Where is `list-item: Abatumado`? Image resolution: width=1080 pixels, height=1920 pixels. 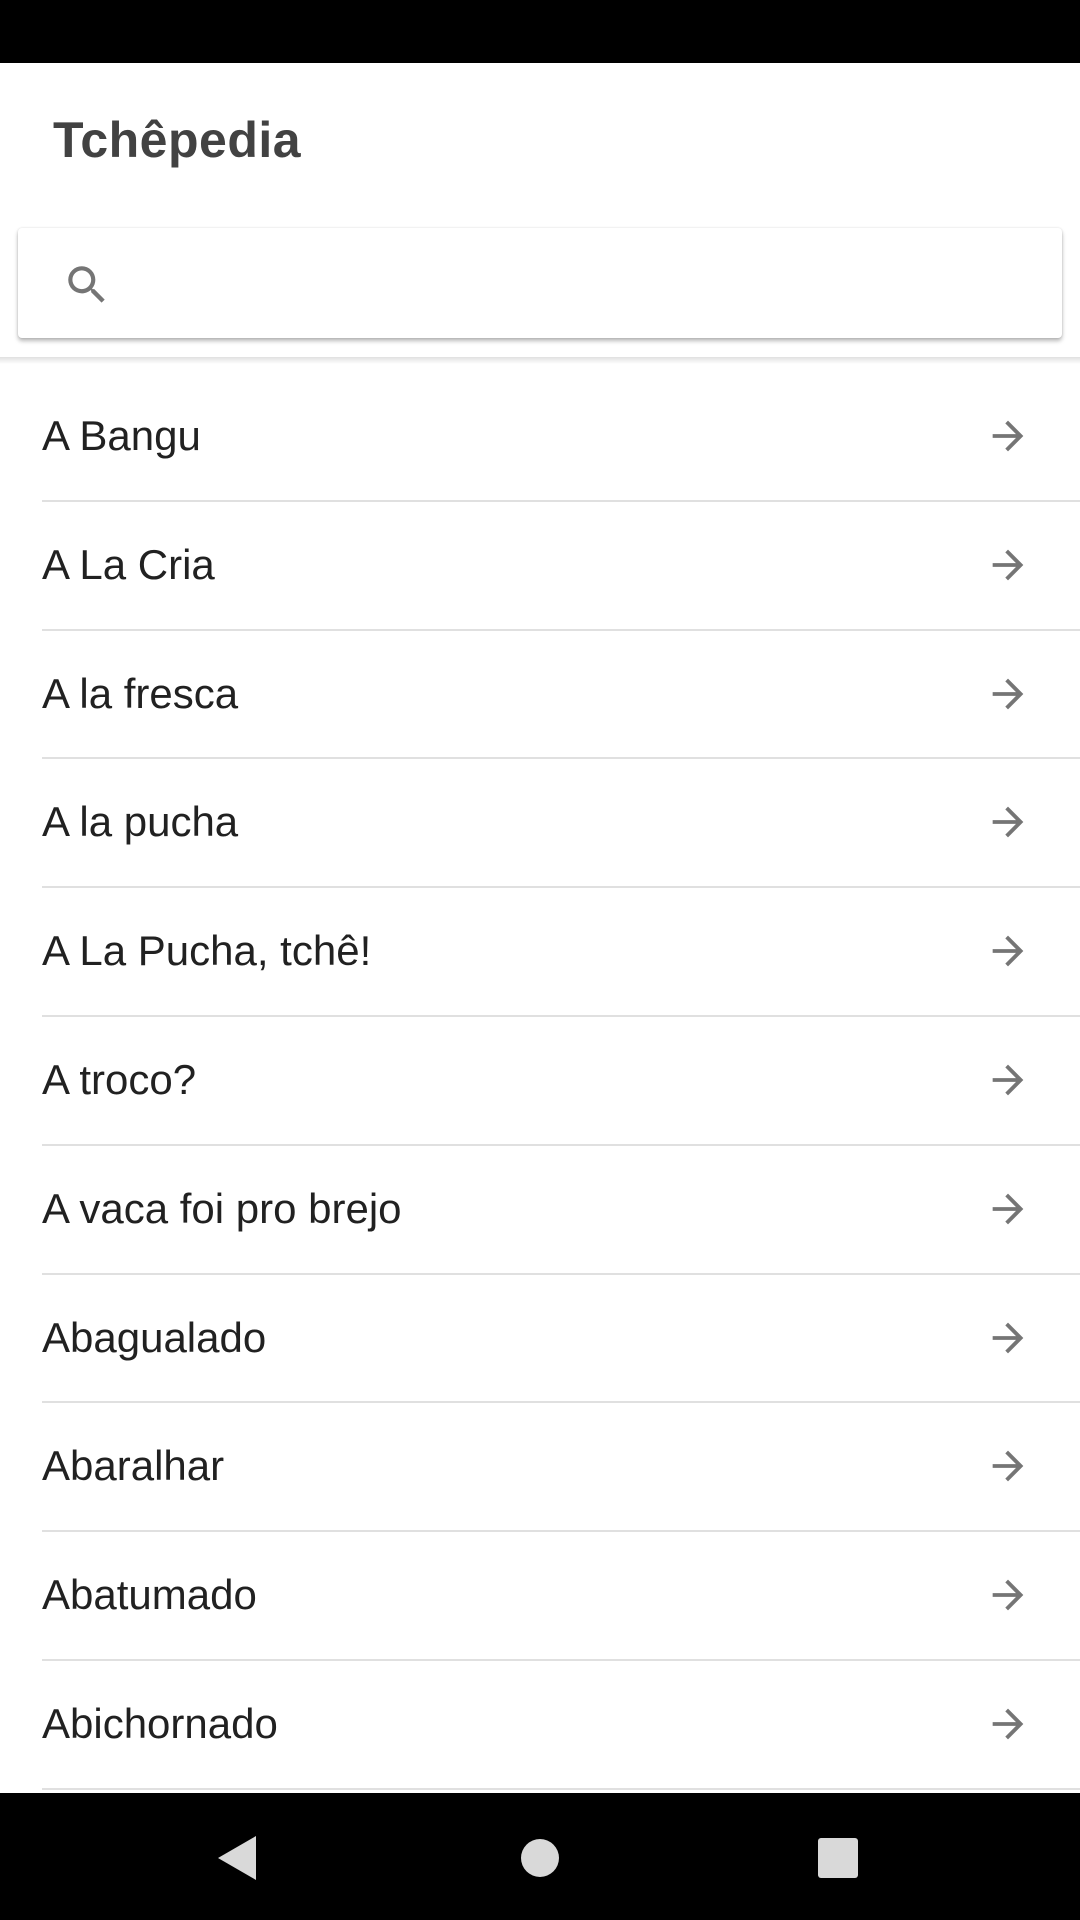 list-item: Abatumado is located at coordinates (540, 1596).